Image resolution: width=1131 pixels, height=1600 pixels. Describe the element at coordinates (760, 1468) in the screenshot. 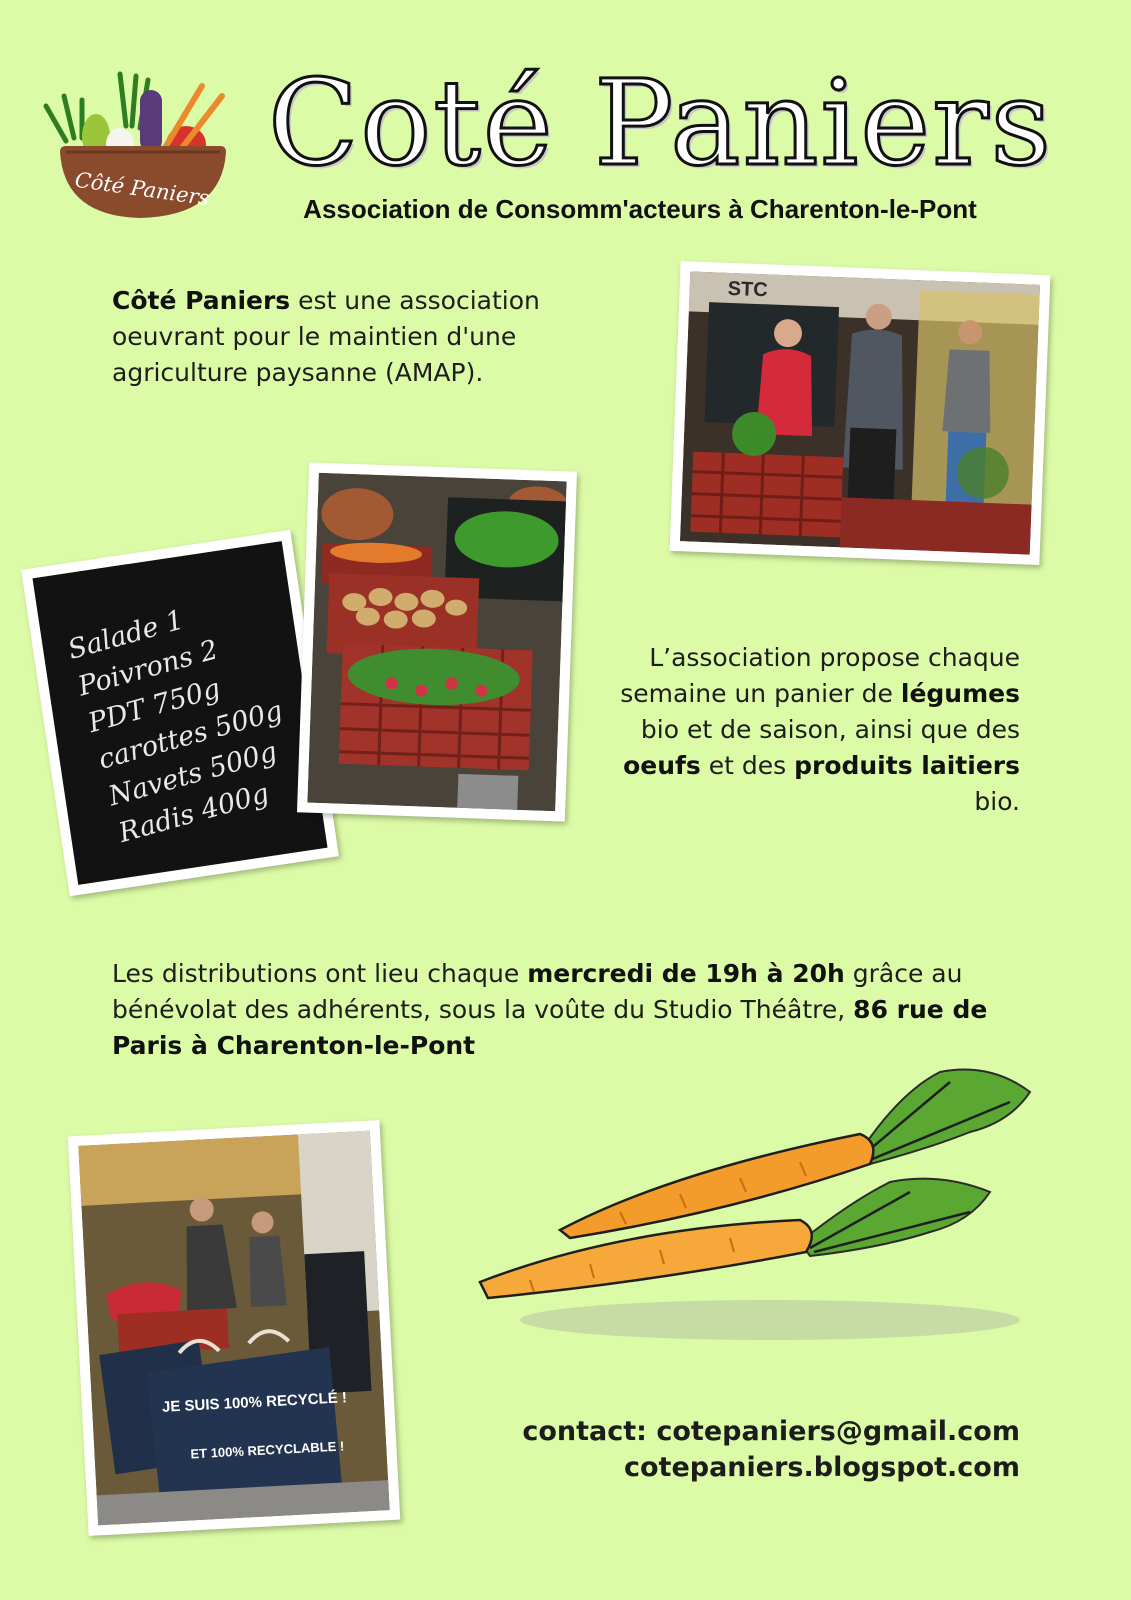

I see `contact-blog: cotepaniers.blogspot.com` at that location.